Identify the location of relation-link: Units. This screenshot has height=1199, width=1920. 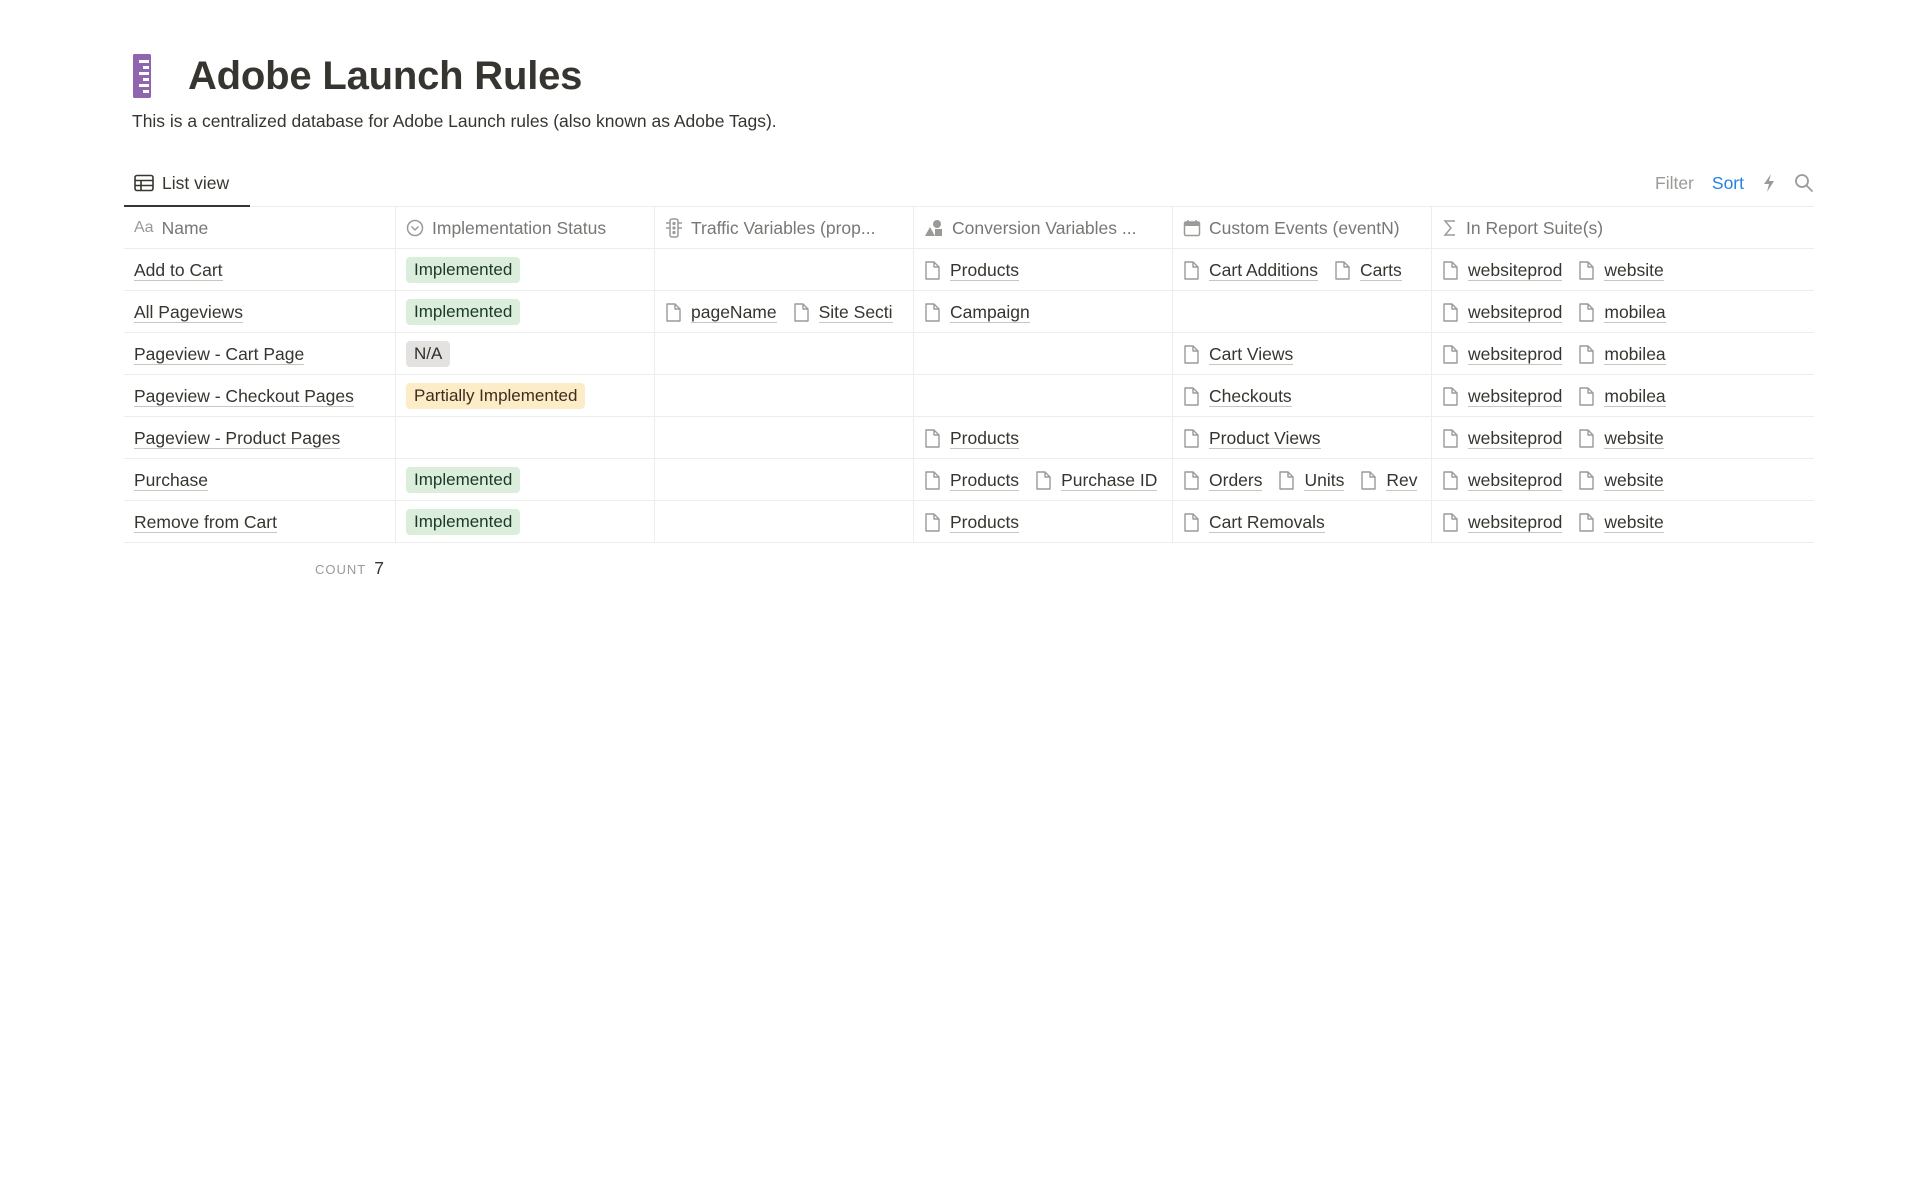
(1311, 480).